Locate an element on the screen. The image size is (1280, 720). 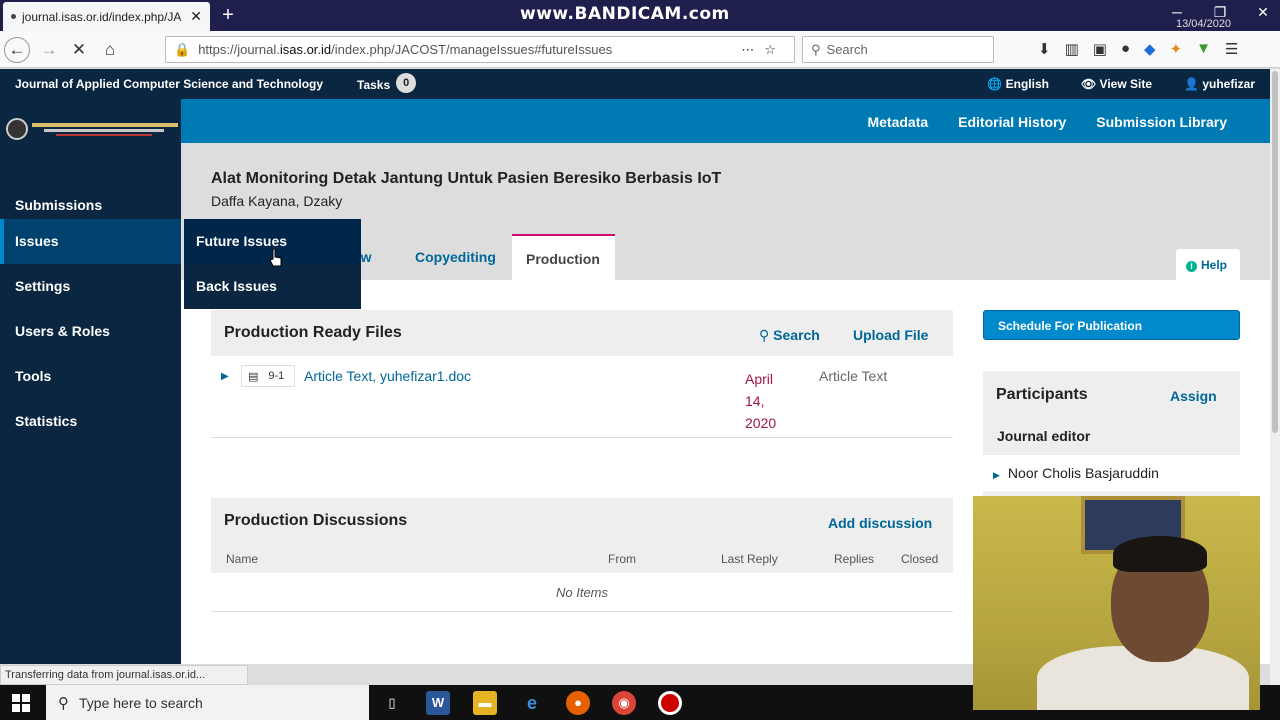
expand-participant-icon: ▶ is located at coordinates (996, 475).